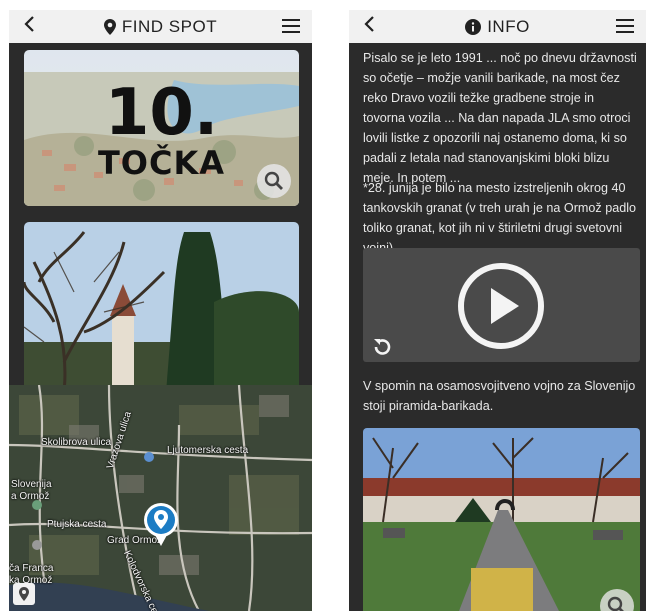 The height and width of the screenshot is (611, 646). Describe the element at coordinates (30, 496) in the screenshot. I see `map-label: a Ormož` at that location.